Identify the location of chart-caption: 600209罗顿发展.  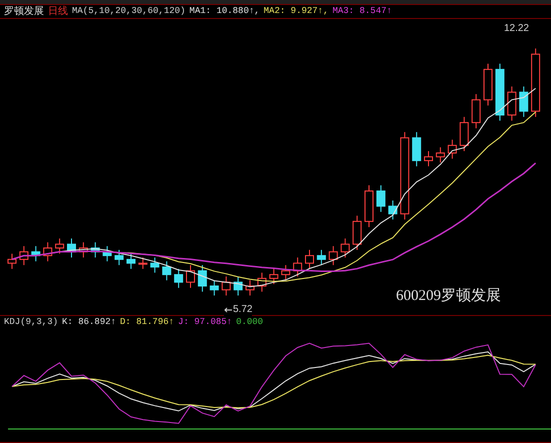
(448, 296).